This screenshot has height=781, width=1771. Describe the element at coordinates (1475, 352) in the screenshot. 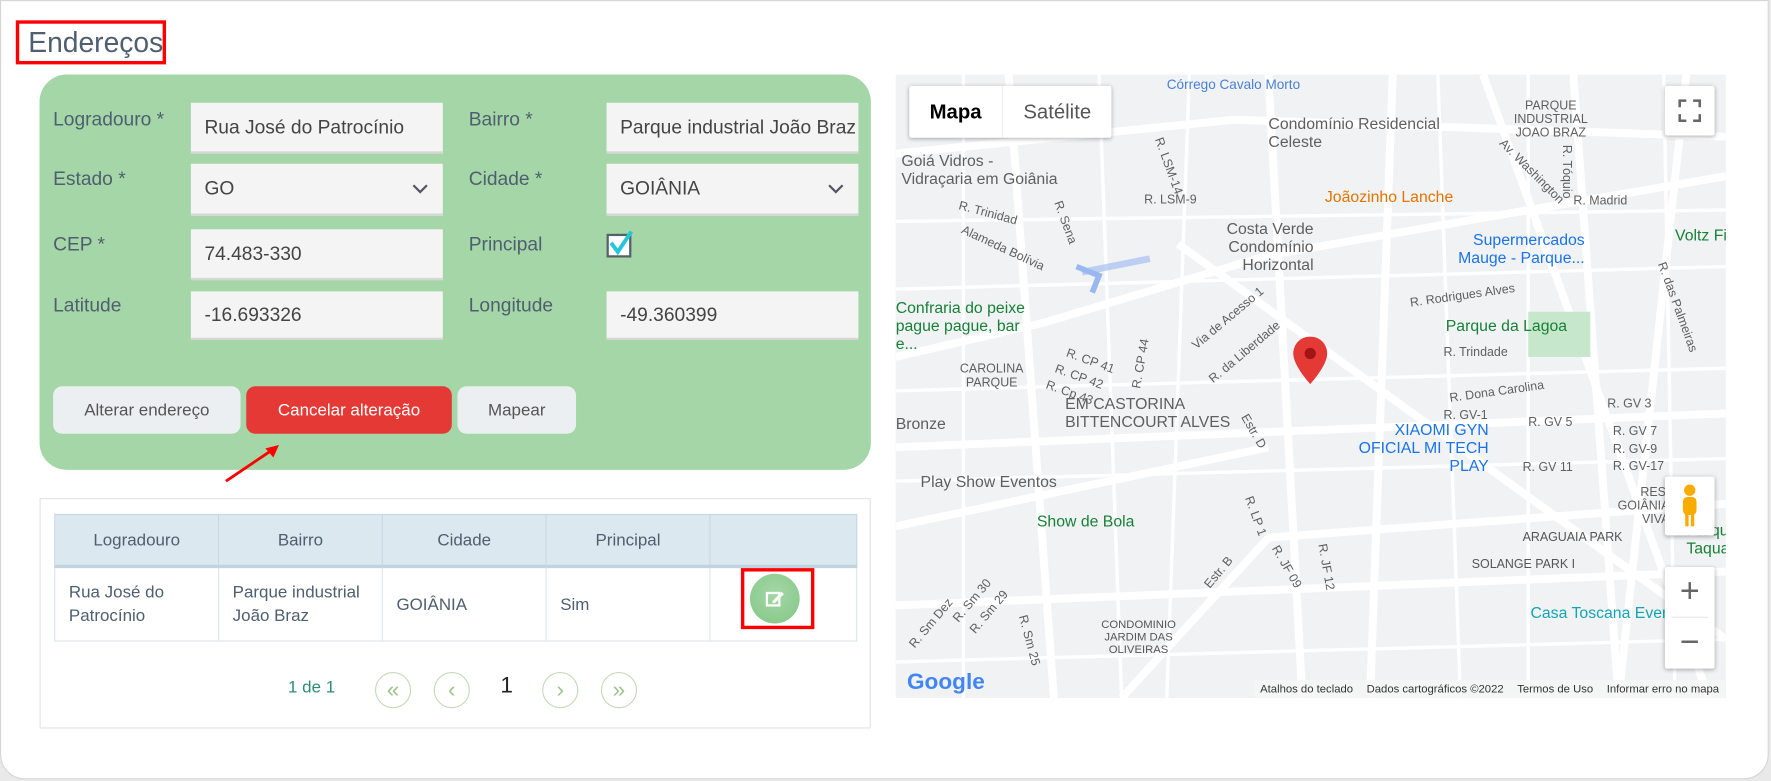

I see `map-label: R. Trindade` at that location.